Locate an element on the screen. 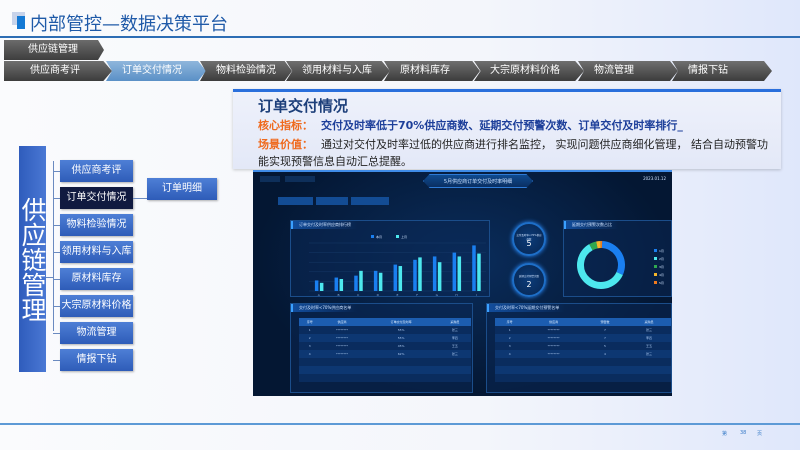 The height and width of the screenshot is (450, 800). table-row: 3 ******** 45% 王五 is located at coordinates (385, 346).